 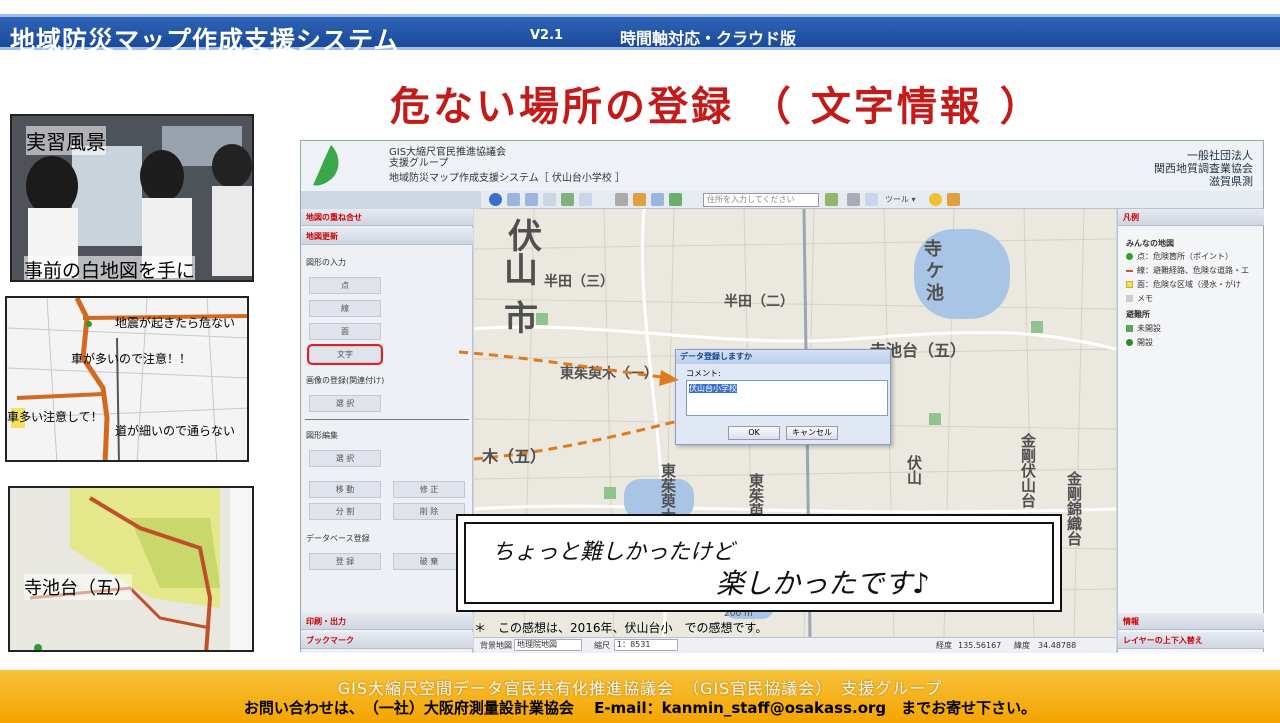 I want to click on legend-group: みんなの地図, so click(x=1150, y=243).